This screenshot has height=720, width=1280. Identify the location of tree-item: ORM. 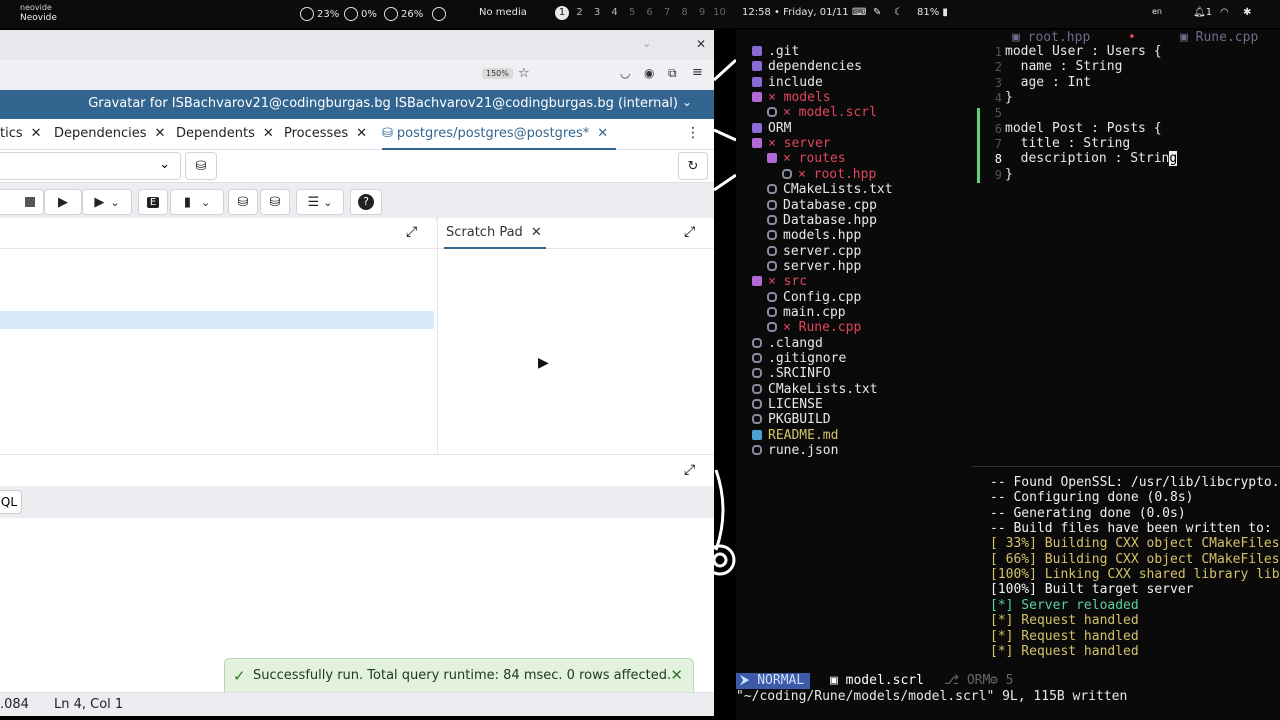
(771, 128).